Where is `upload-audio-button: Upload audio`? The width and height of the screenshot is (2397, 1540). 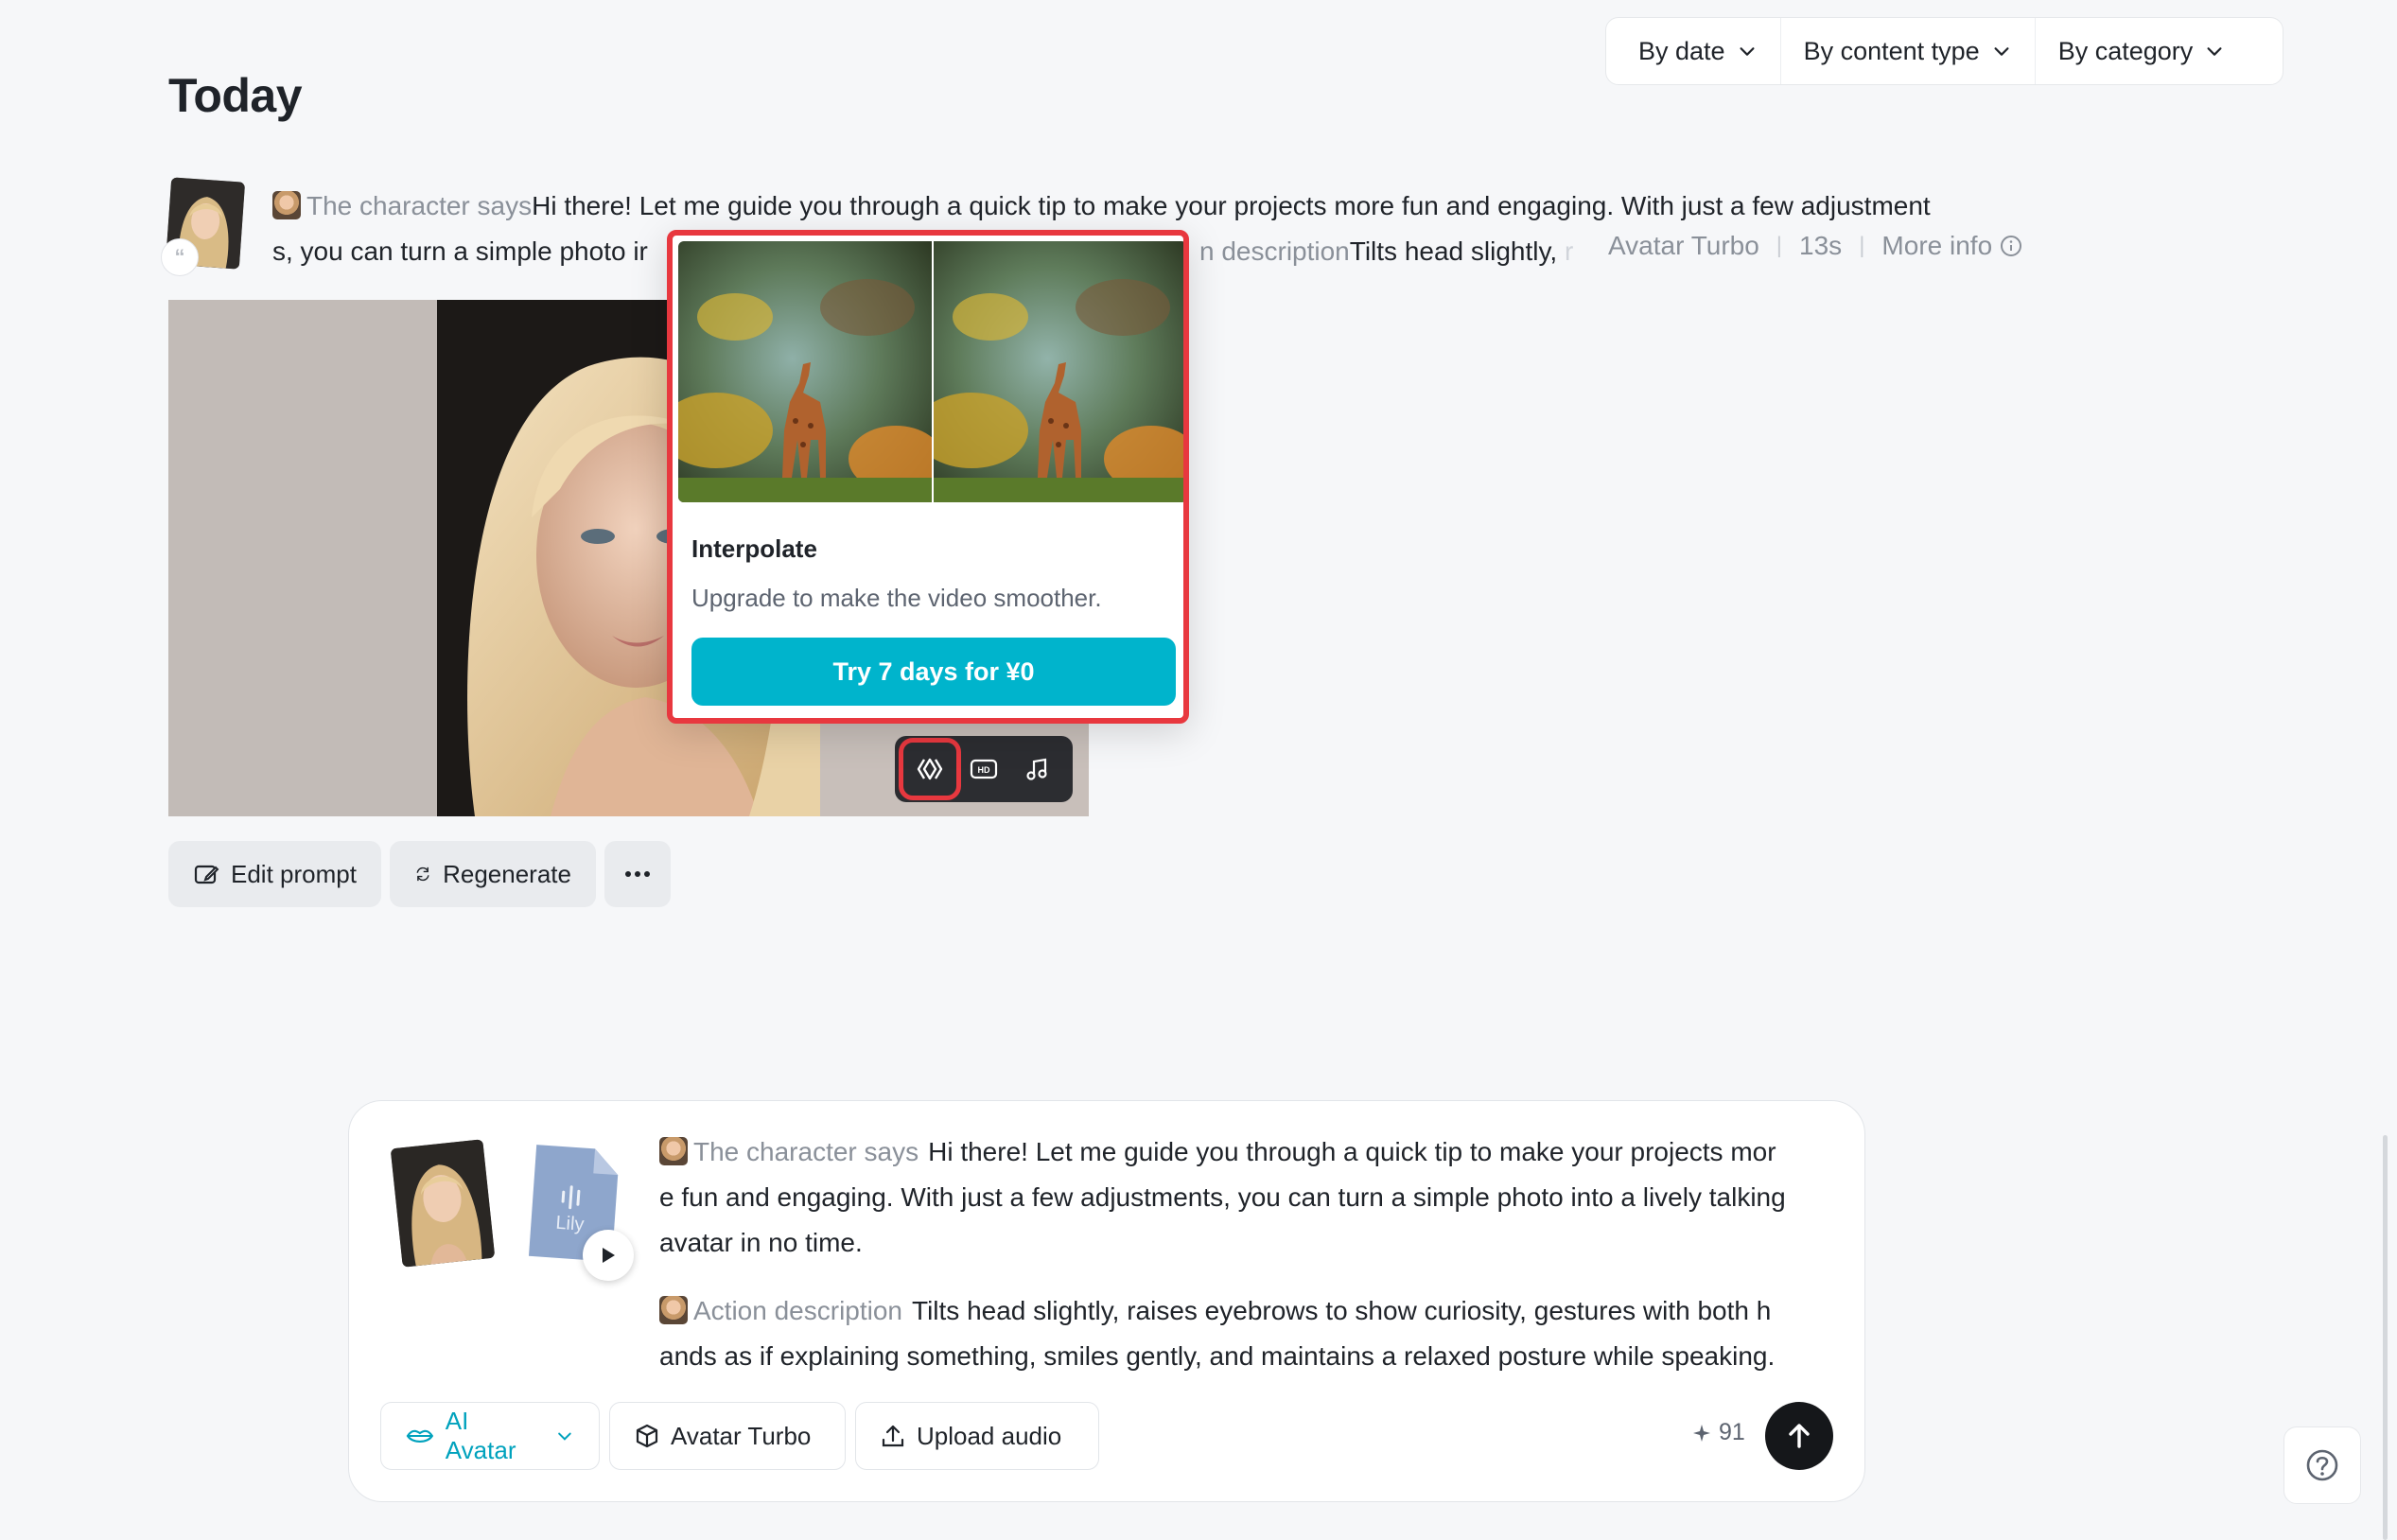 upload-audio-button: Upload audio is located at coordinates (977, 1436).